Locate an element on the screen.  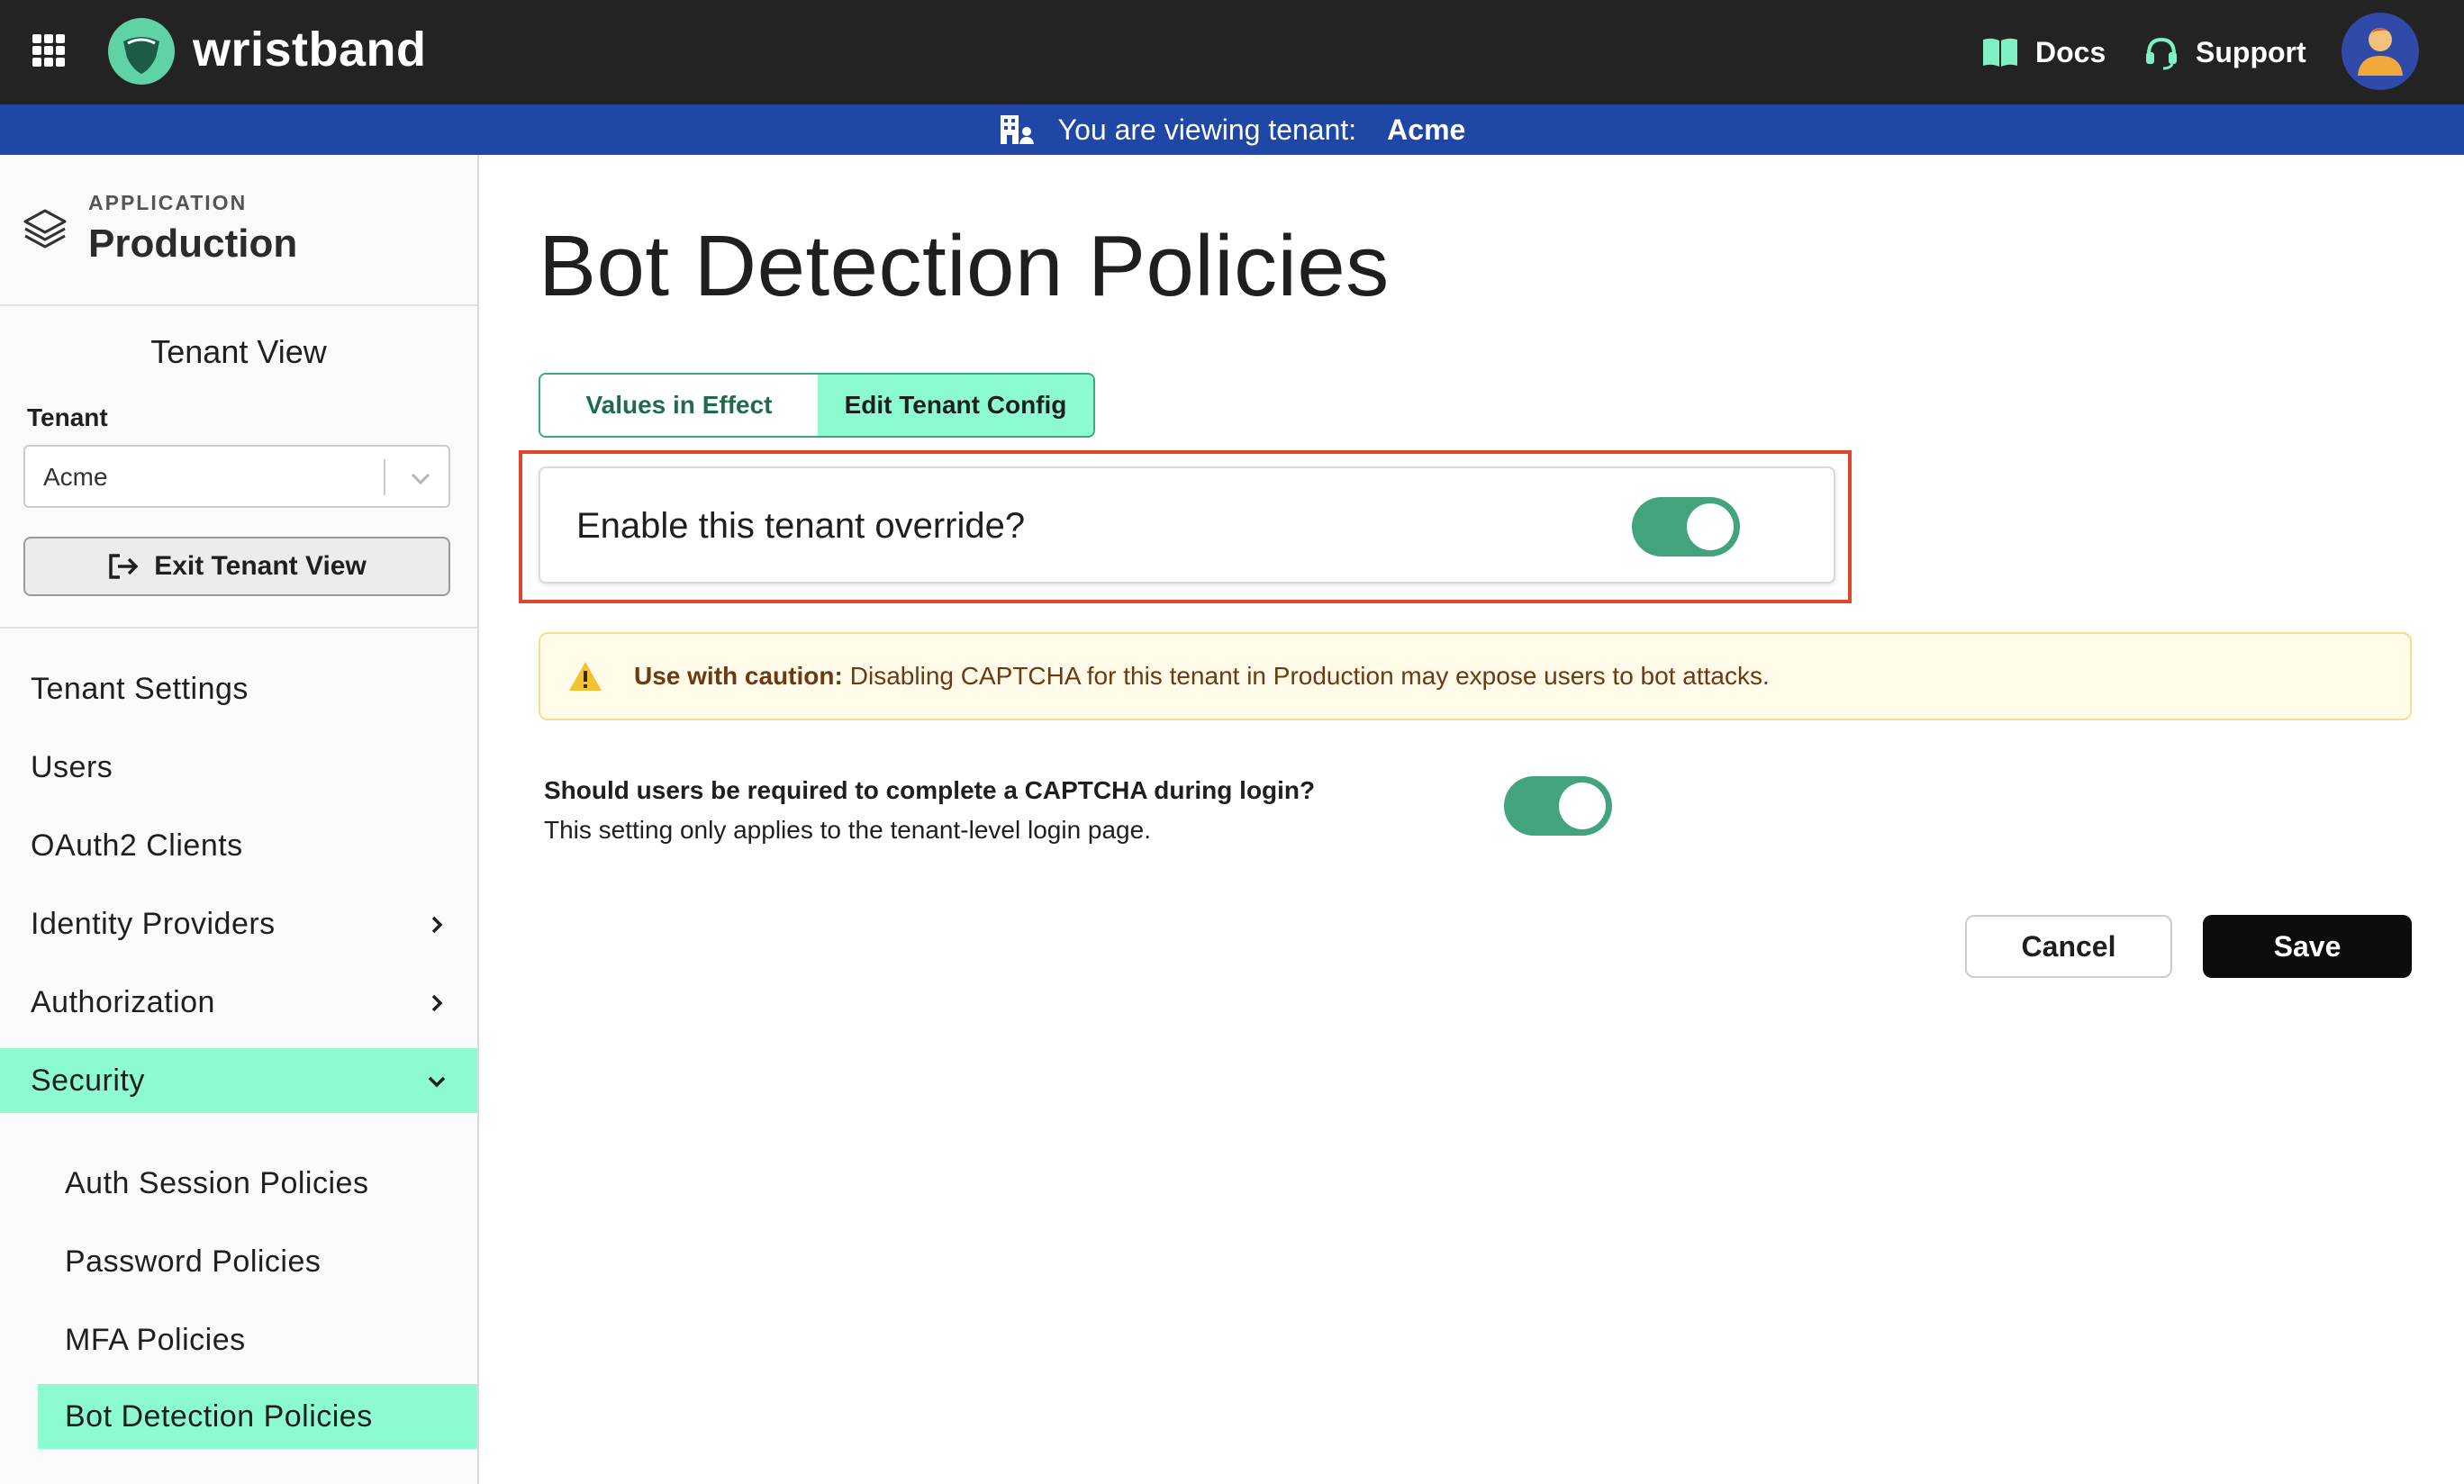
user-avatar-icon is located at coordinates (2380, 52).